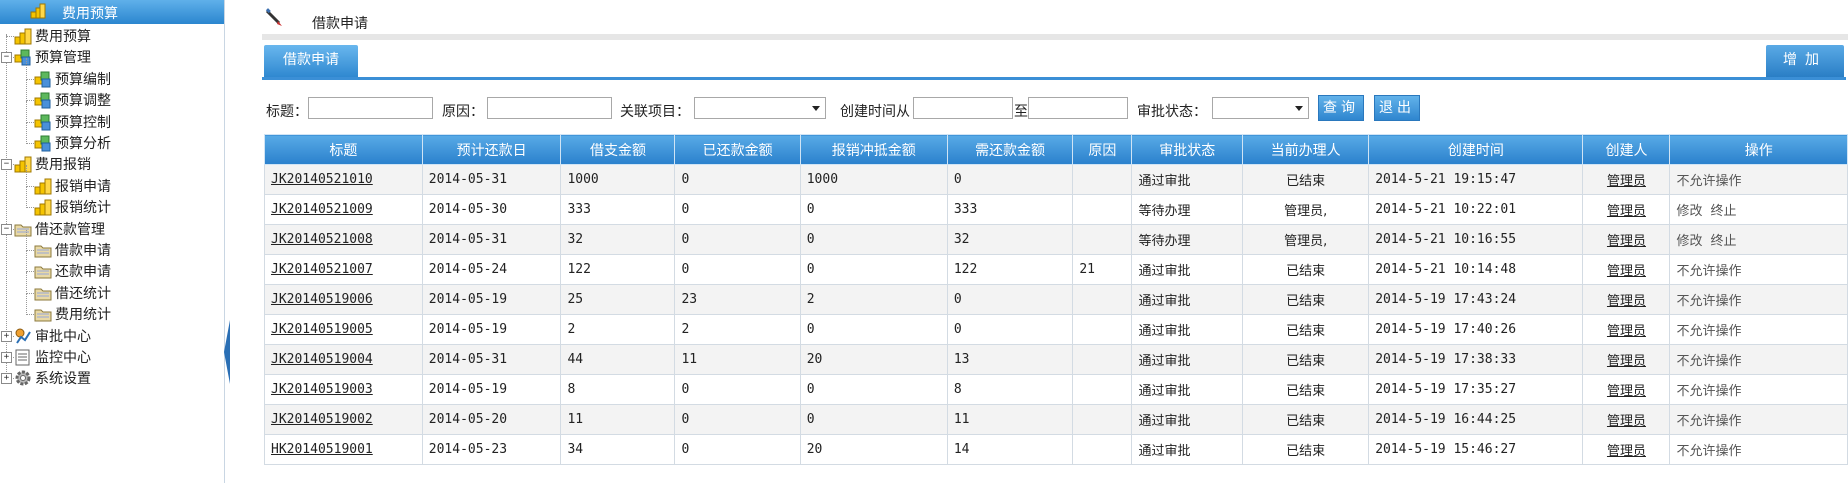  I want to click on exit-button: 退出, so click(1397, 108).